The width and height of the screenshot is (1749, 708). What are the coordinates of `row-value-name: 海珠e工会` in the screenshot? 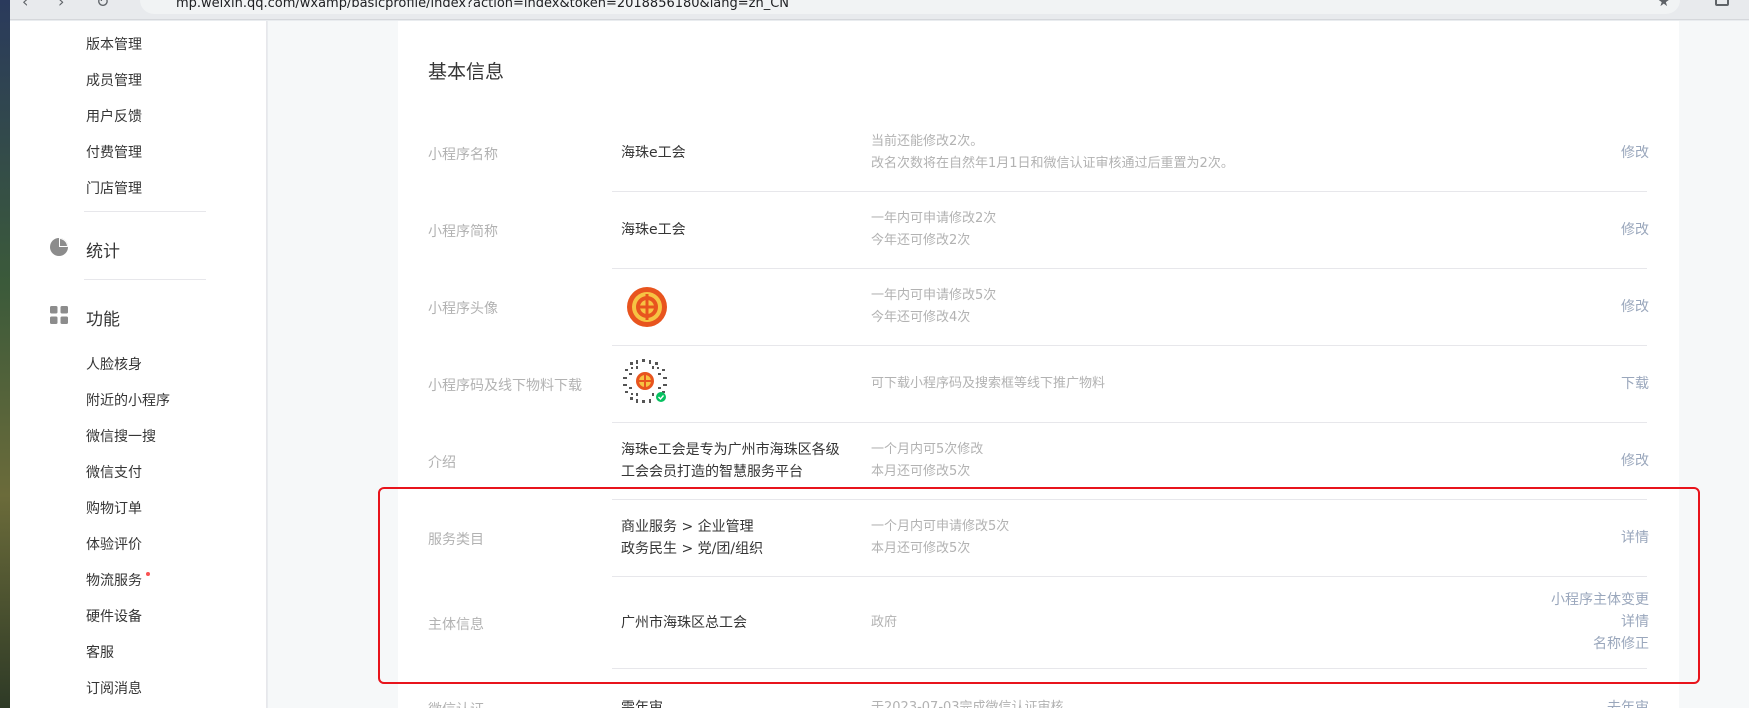 It's located at (653, 153).